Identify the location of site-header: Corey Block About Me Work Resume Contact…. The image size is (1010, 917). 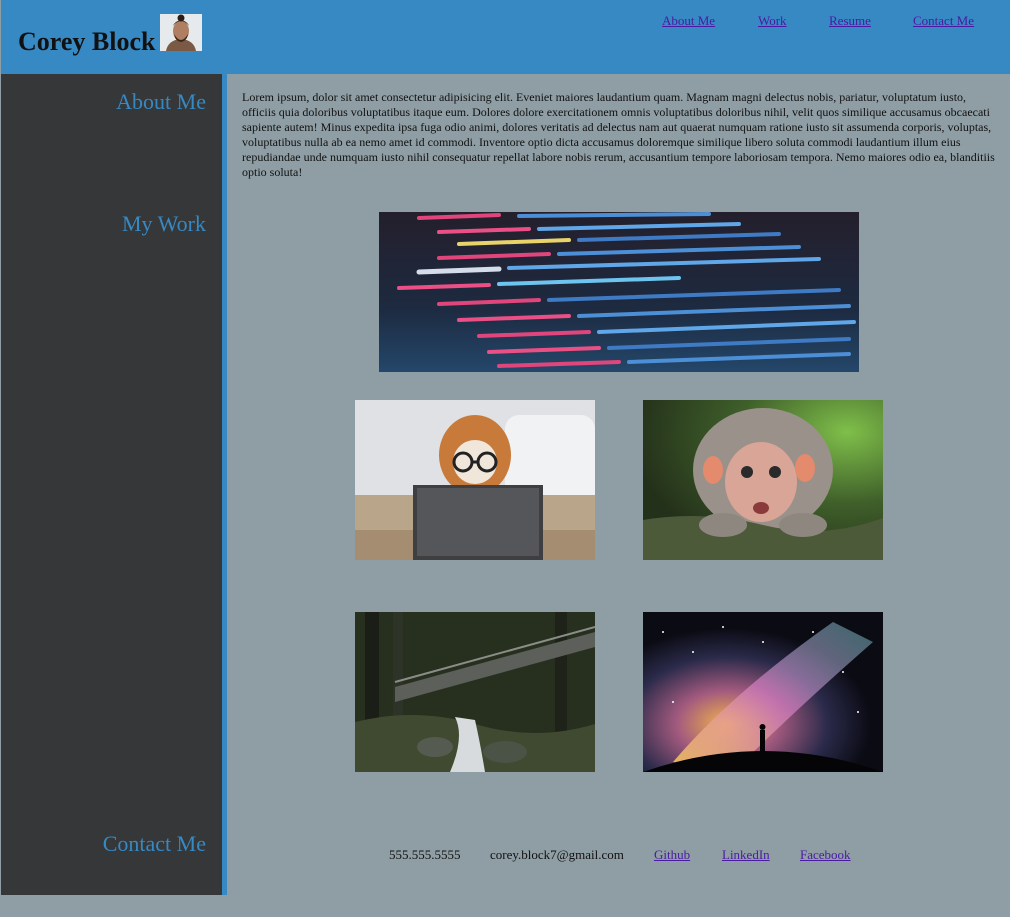
(505, 37).